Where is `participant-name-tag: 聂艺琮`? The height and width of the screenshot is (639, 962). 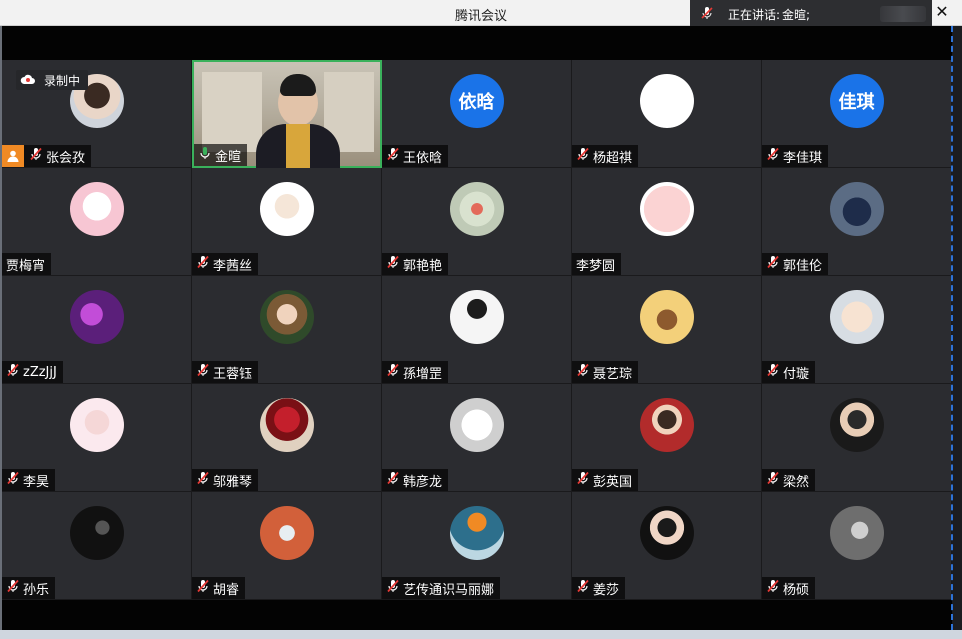
participant-name-tag: 聂艺琮 is located at coordinates (605, 372).